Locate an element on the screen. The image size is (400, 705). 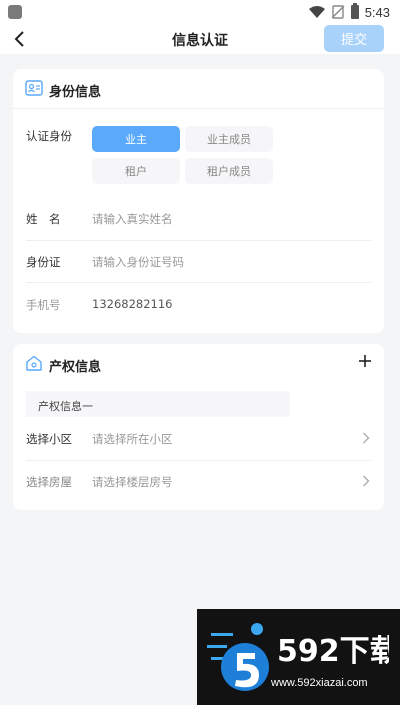
room-label: 选择房屋 is located at coordinates (49, 482).